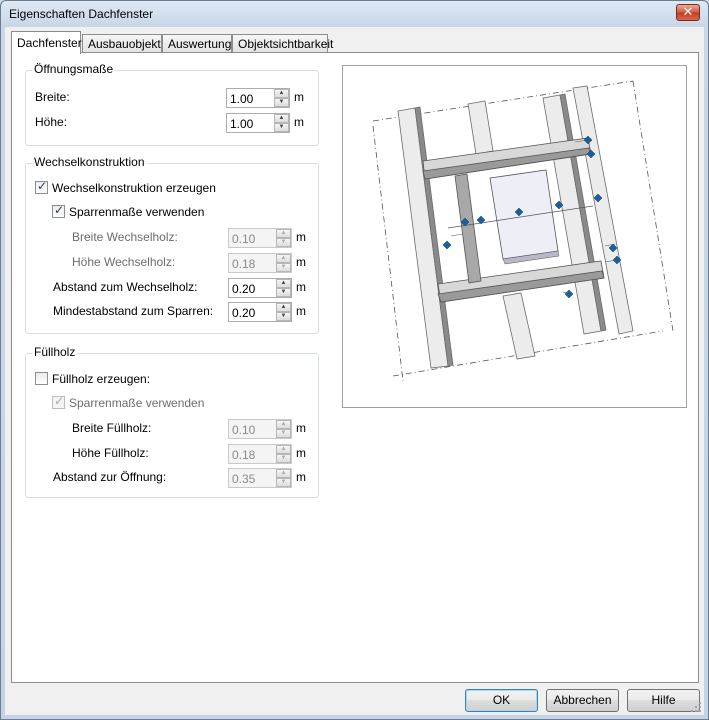 This screenshot has height=720, width=709. What do you see at coordinates (74, 69) in the screenshot?
I see `group-title: Öffnungsmaße` at bounding box center [74, 69].